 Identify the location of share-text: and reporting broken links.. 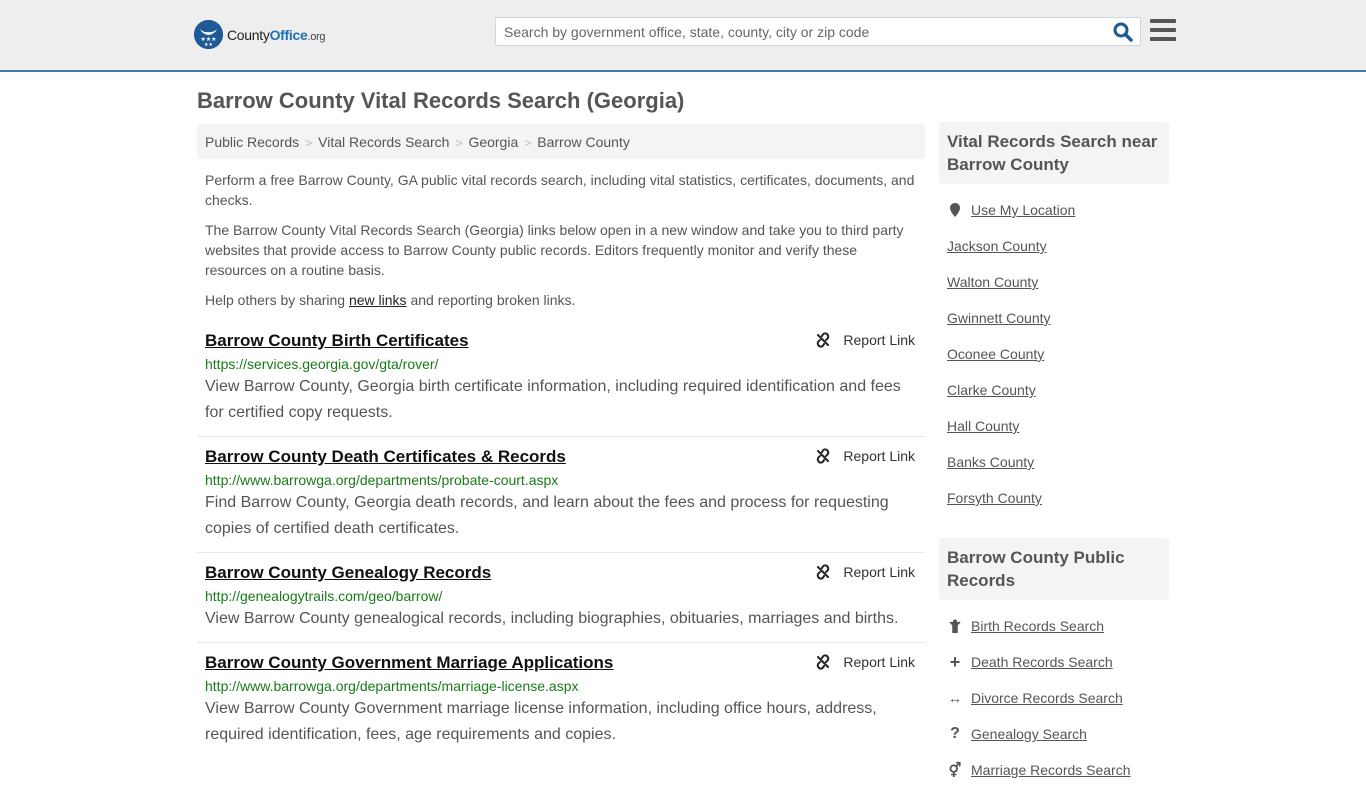
(491, 300).